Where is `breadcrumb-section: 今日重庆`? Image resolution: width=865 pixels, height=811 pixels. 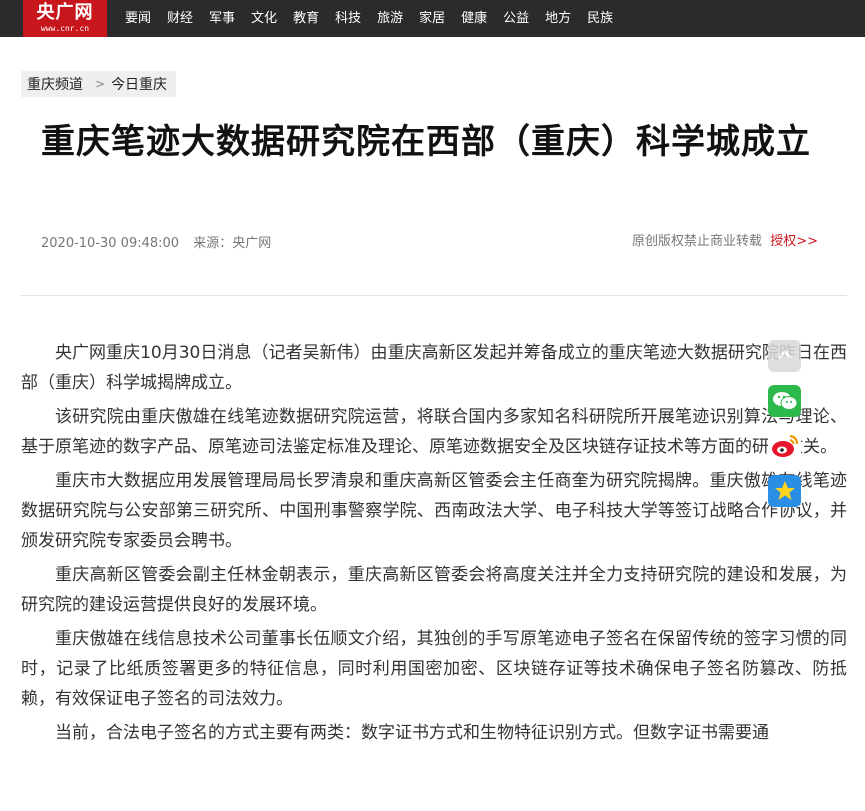 breadcrumb-section: 今日重庆 is located at coordinates (139, 84).